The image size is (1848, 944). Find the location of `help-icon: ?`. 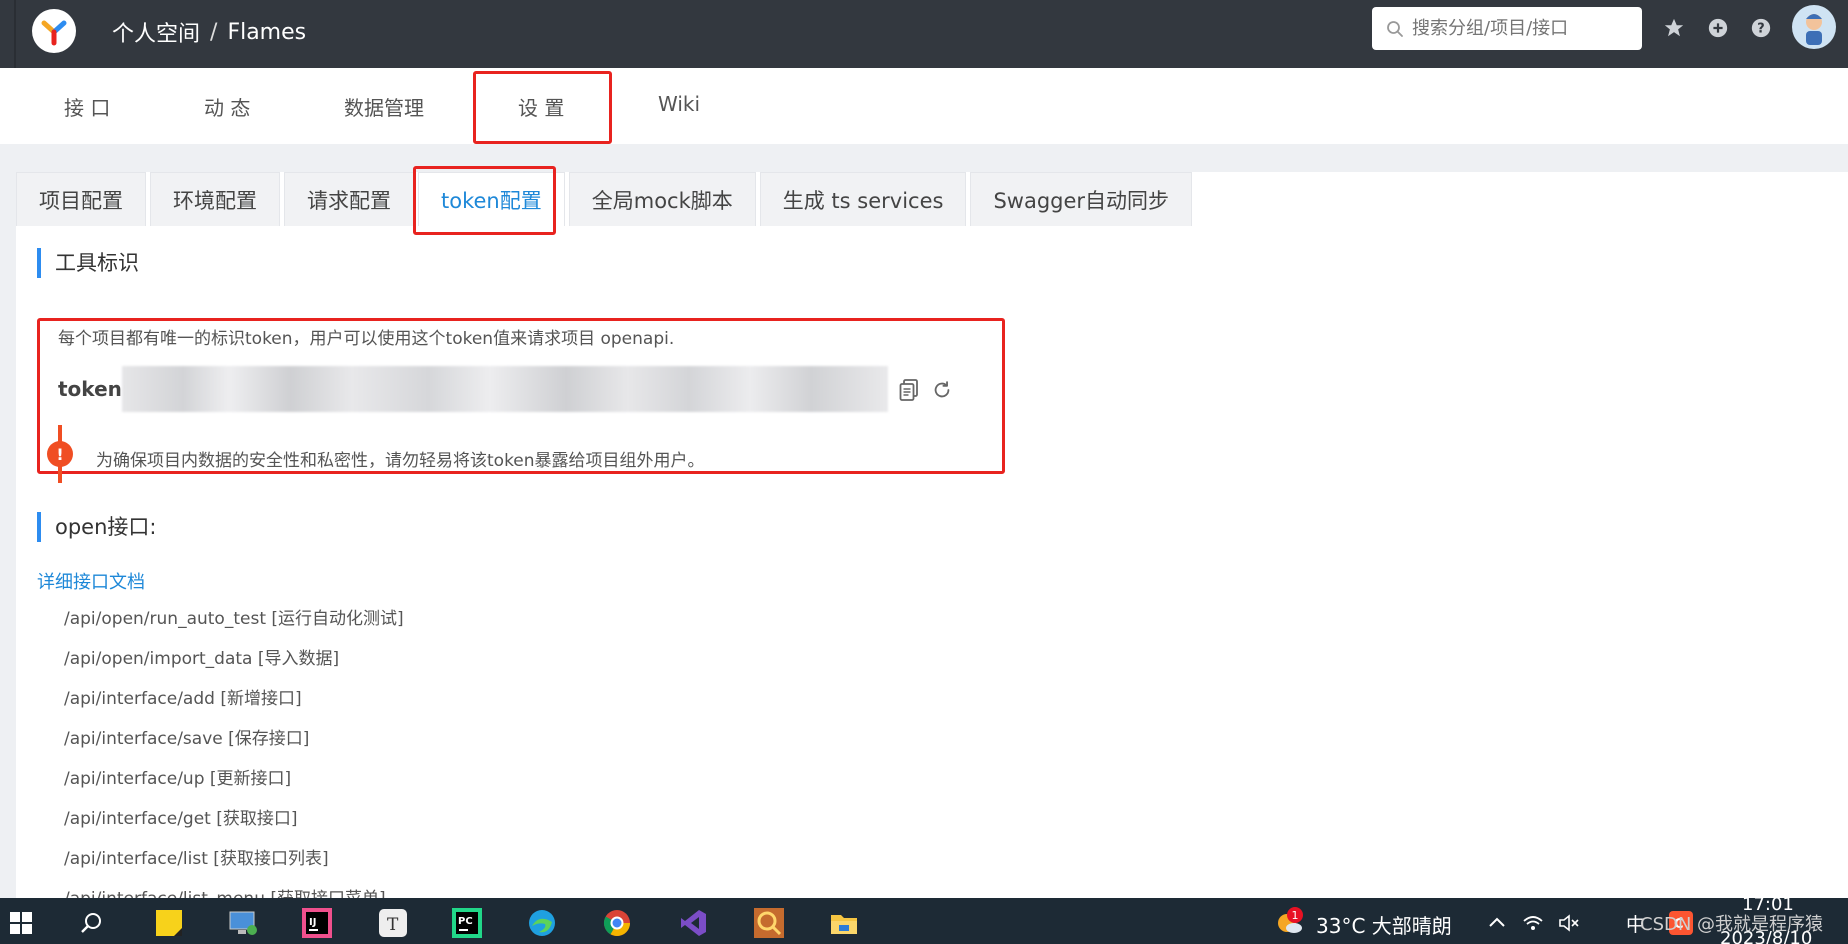

help-icon: ? is located at coordinates (1761, 28).